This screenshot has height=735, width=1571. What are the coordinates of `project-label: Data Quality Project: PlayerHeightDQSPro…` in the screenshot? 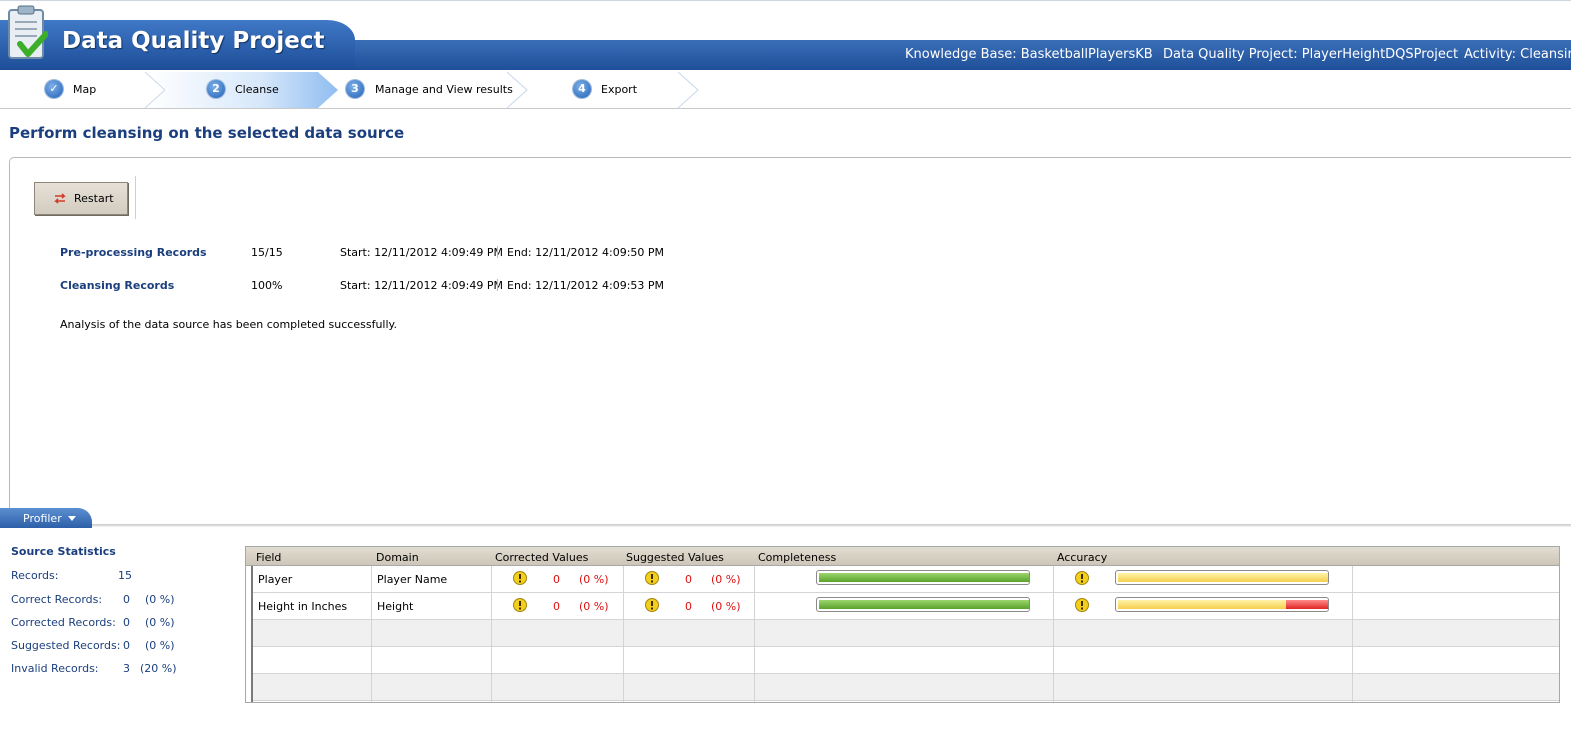 It's located at (1311, 54).